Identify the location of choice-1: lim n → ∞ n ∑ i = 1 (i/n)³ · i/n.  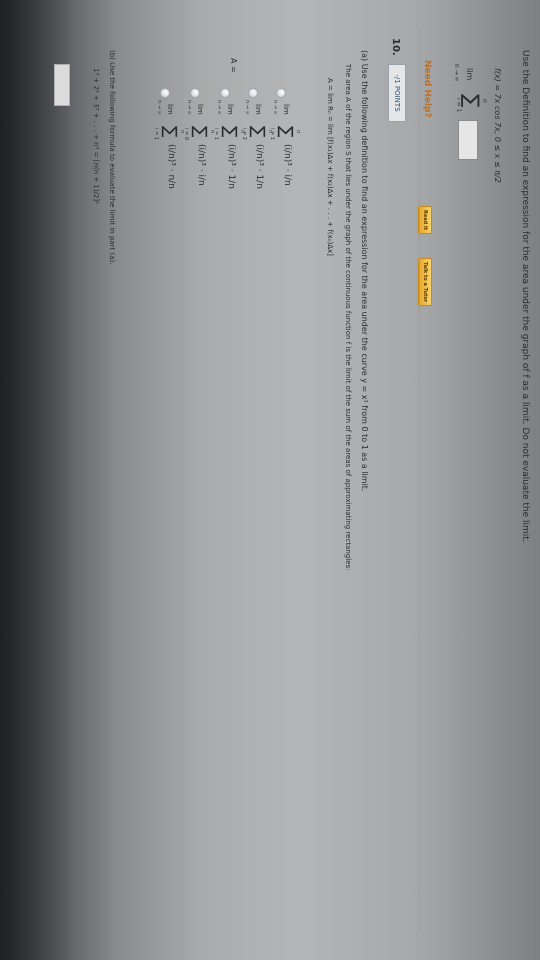
(282, 148).